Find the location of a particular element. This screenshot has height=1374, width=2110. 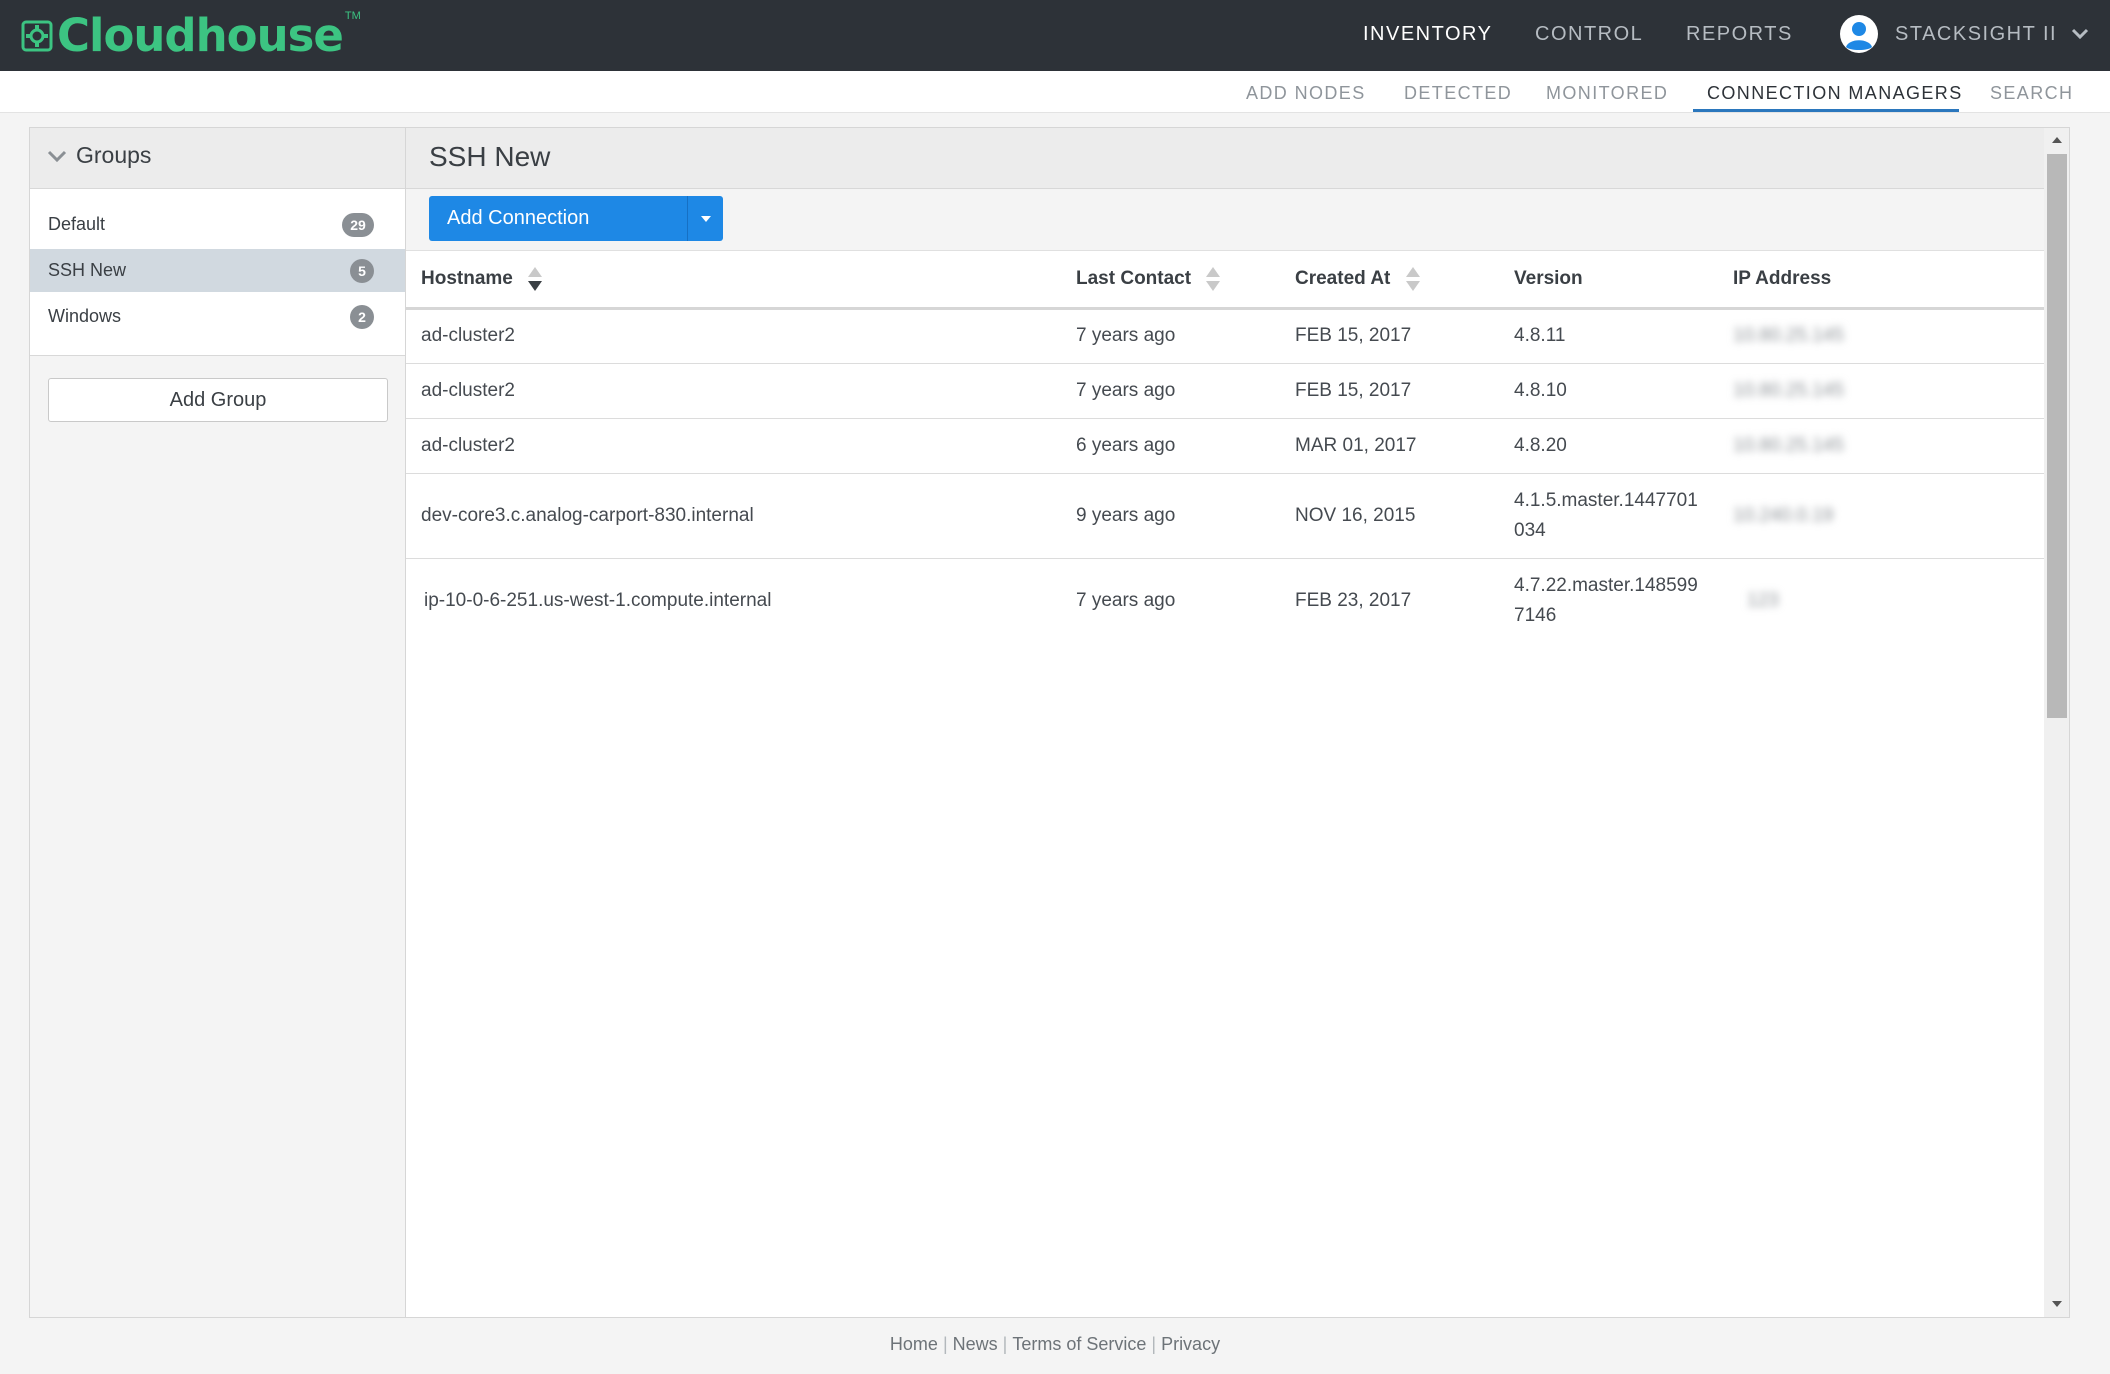

tab-detected: DETECTED is located at coordinates (1458, 92).